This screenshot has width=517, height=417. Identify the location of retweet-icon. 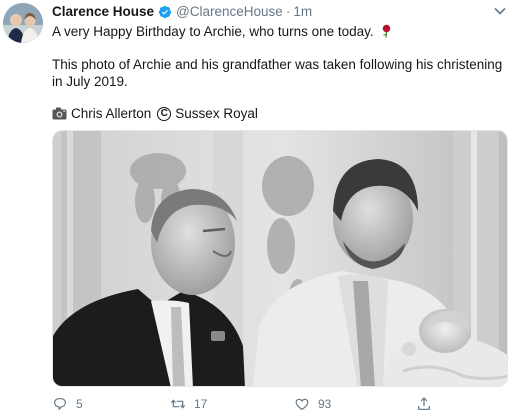
(178, 404).